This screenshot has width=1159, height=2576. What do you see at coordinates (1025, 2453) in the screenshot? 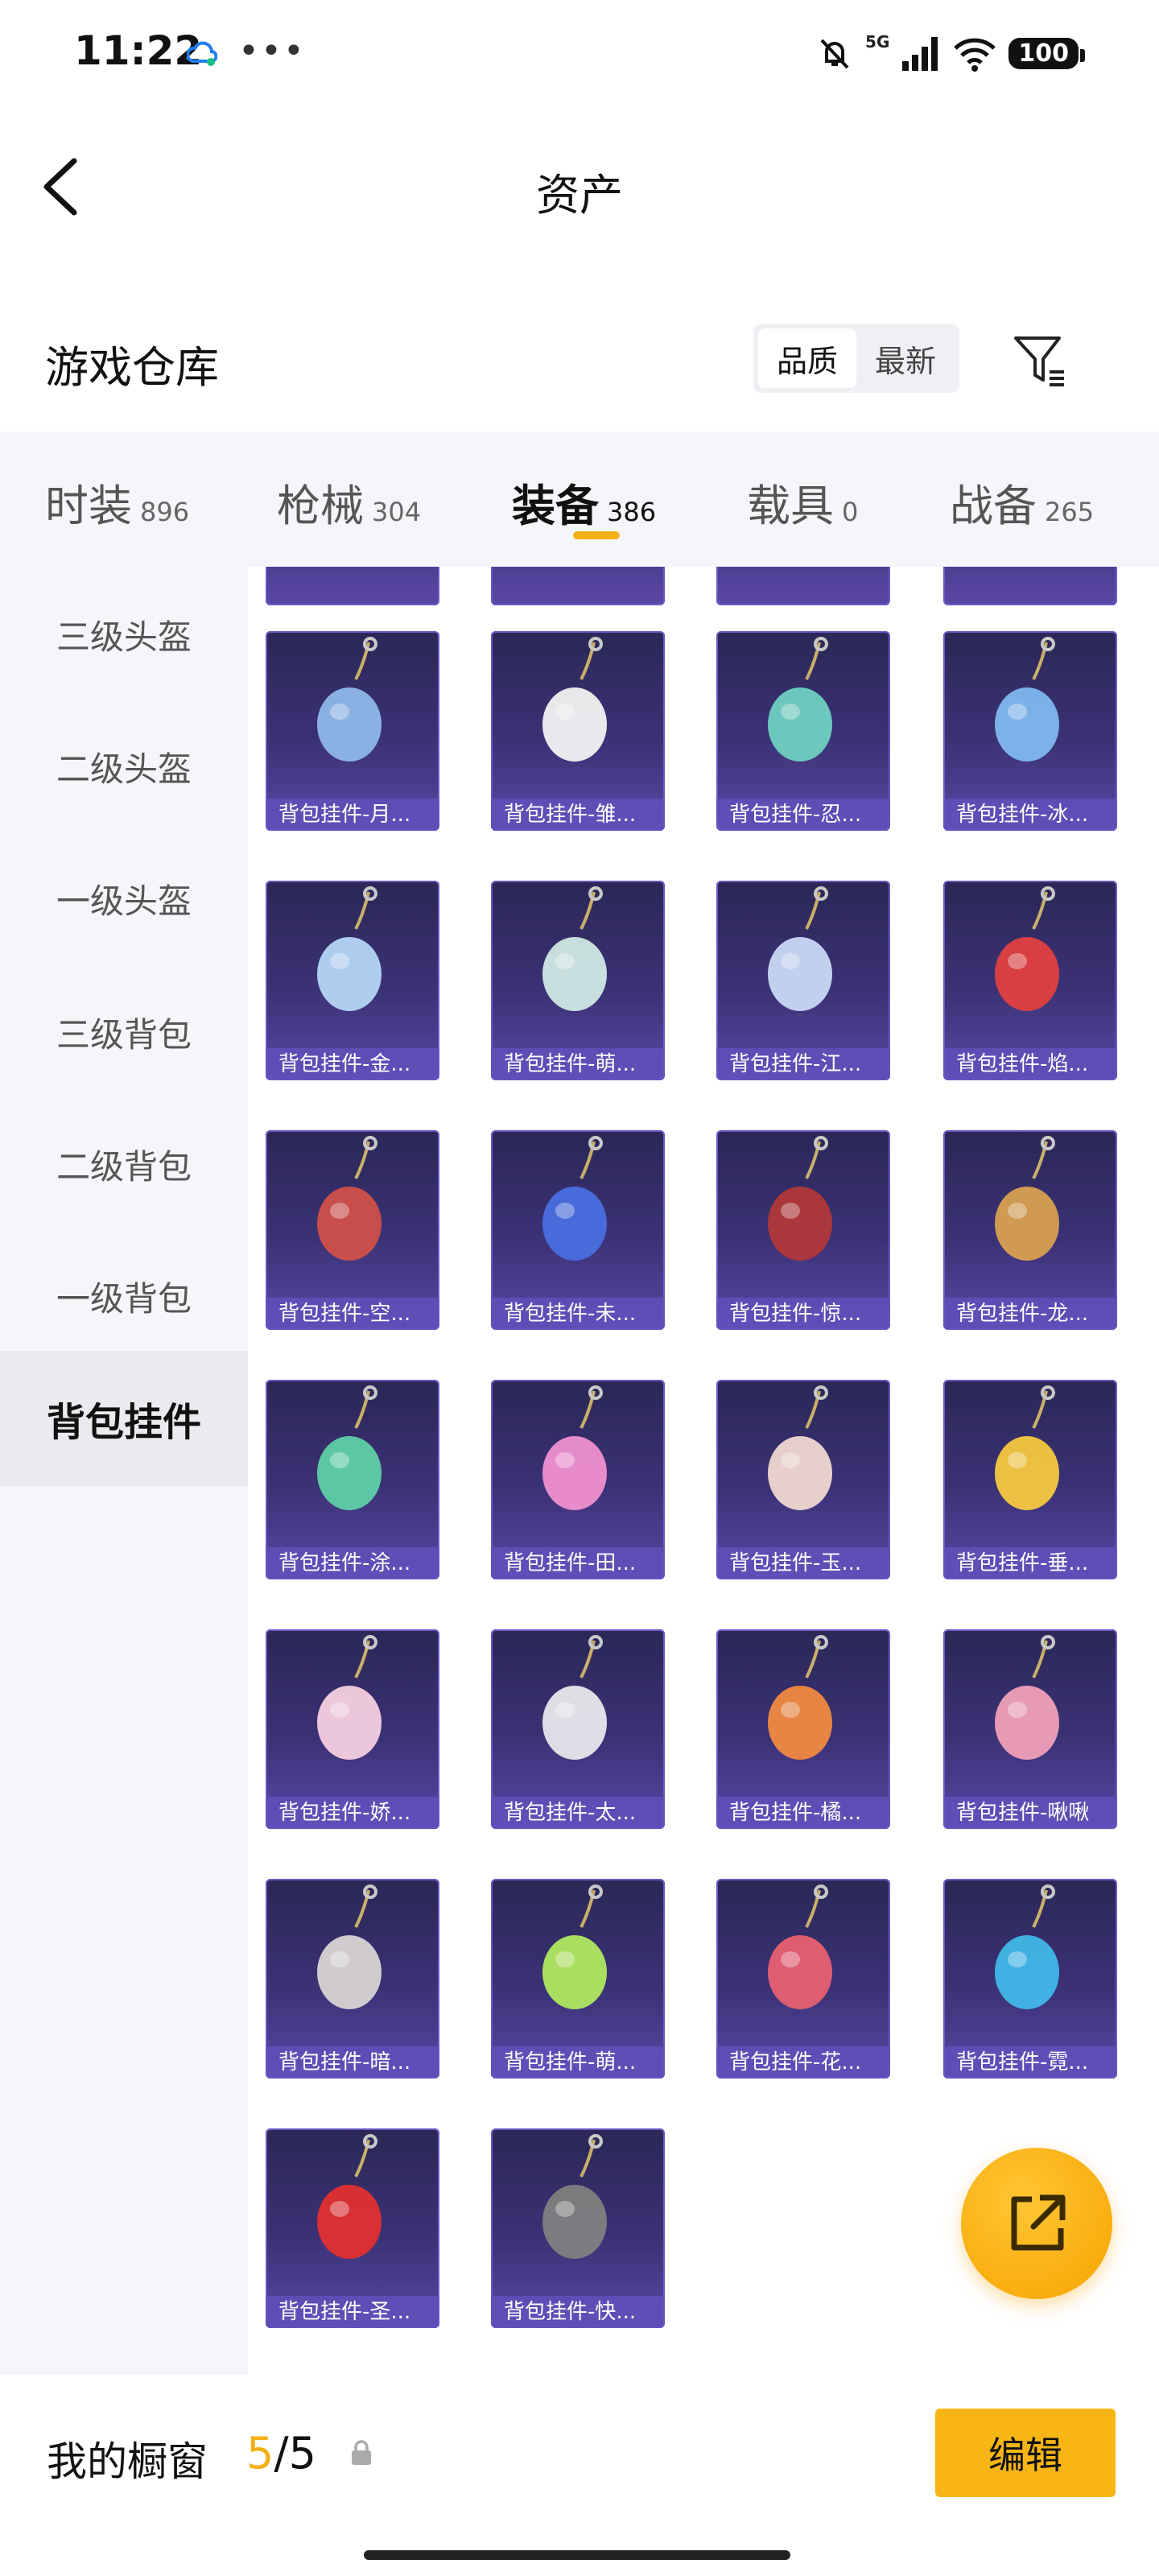
I see `edit-button: 编辑` at bounding box center [1025, 2453].